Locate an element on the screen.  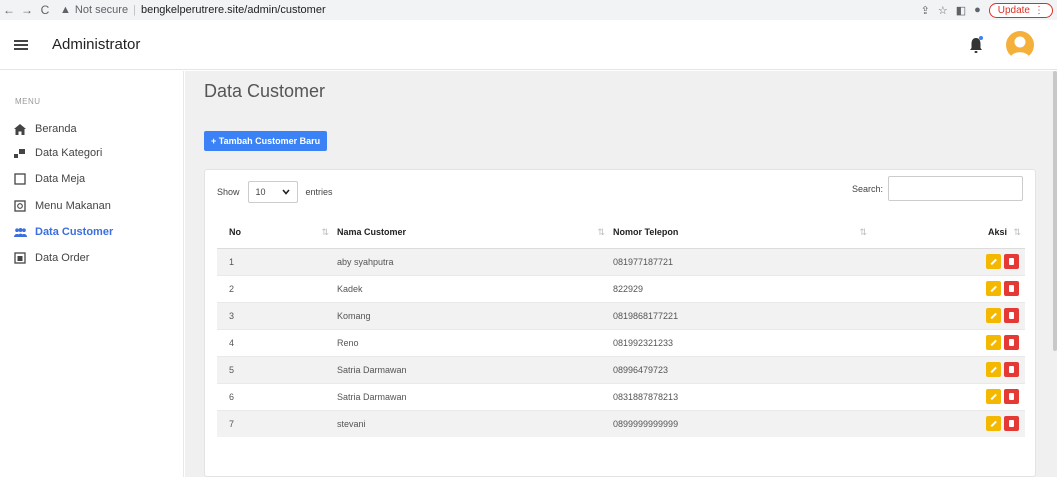
search-control: Search: is located at coordinates (937, 188).